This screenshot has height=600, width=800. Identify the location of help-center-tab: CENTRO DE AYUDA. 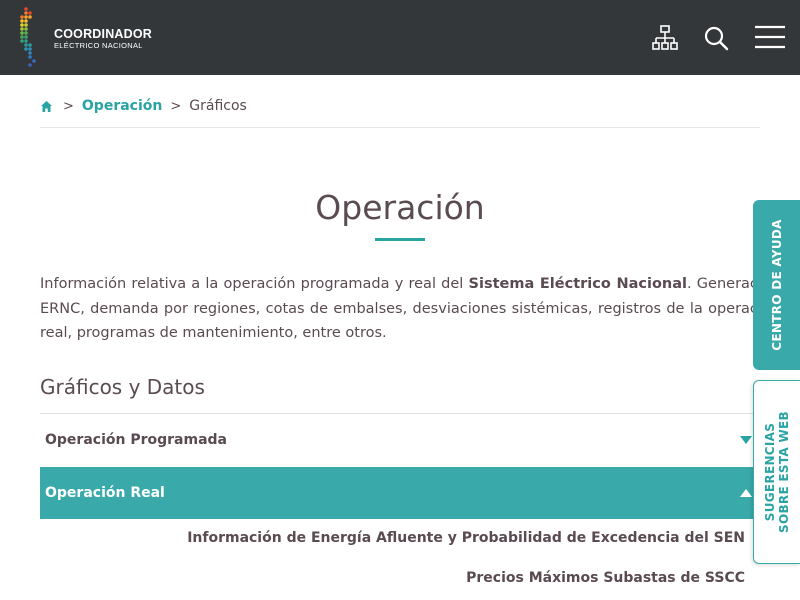
(776, 285).